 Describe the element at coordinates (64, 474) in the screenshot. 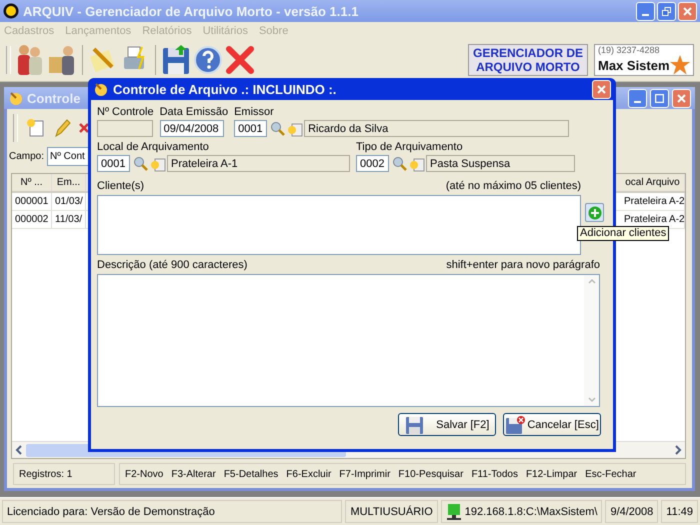

I see `record-count: Registros: 1` at that location.